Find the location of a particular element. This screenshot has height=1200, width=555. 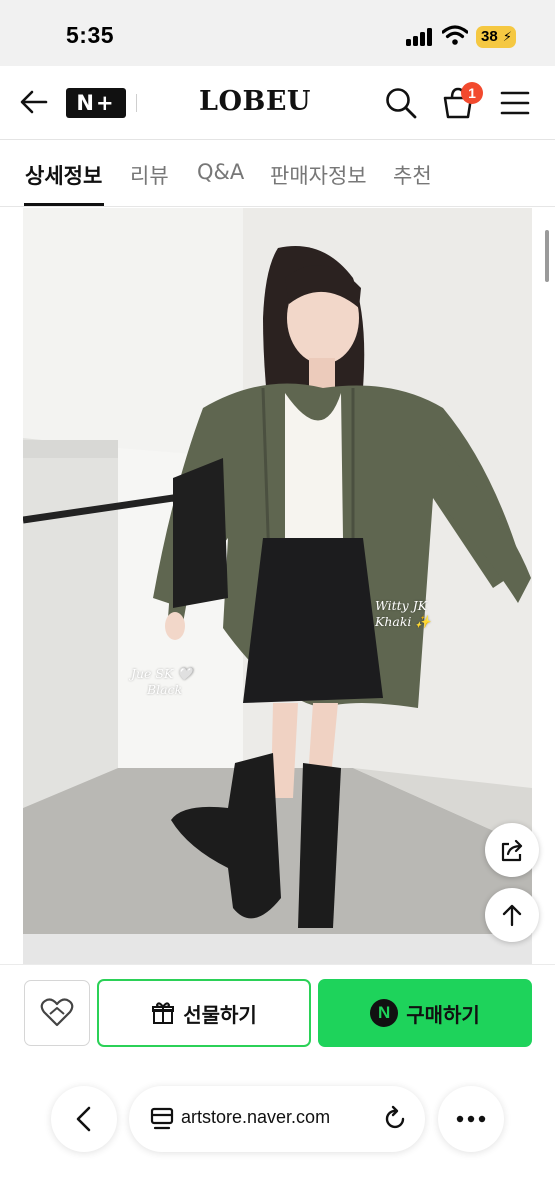

browser-back-icon is located at coordinates (83, 1119).